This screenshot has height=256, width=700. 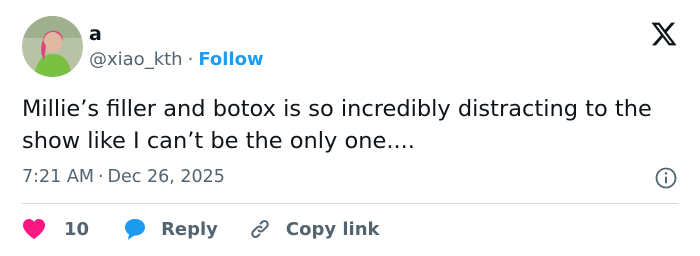 I want to click on copy-link-label: Copy link, so click(x=332, y=229).